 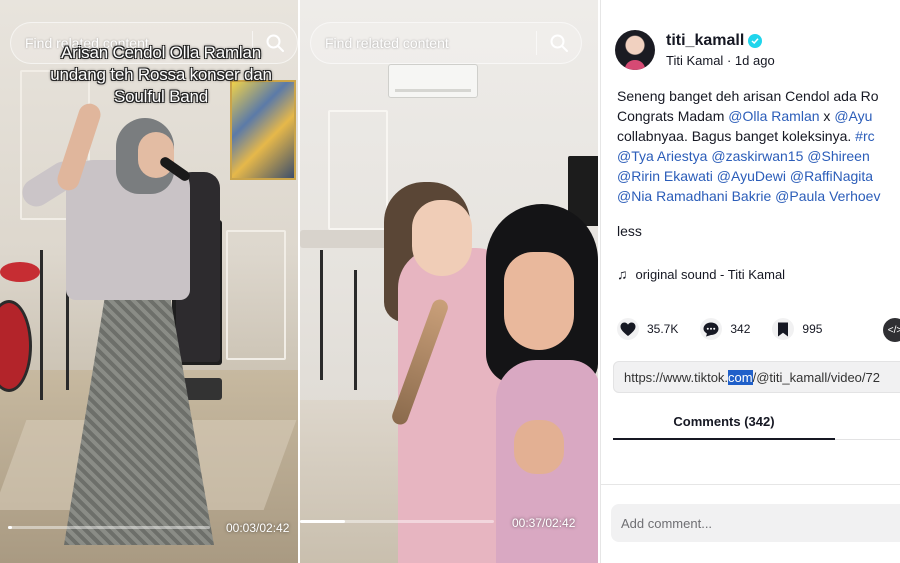 What do you see at coordinates (755, 41) in the screenshot?
I see `verified-icon` at bounding box center [755, 41].